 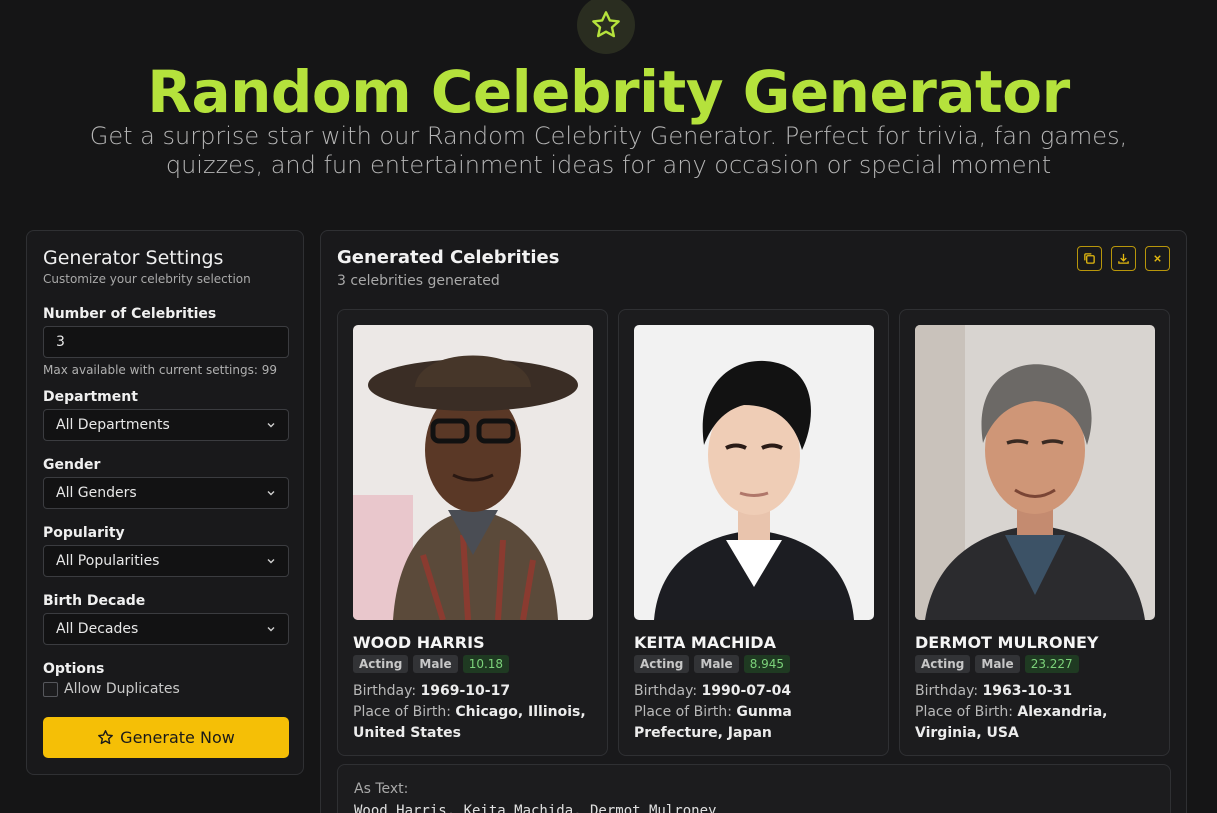 I want to click on allow-duplicates-option: Allow Duplicates, so click(x=165, y=689).